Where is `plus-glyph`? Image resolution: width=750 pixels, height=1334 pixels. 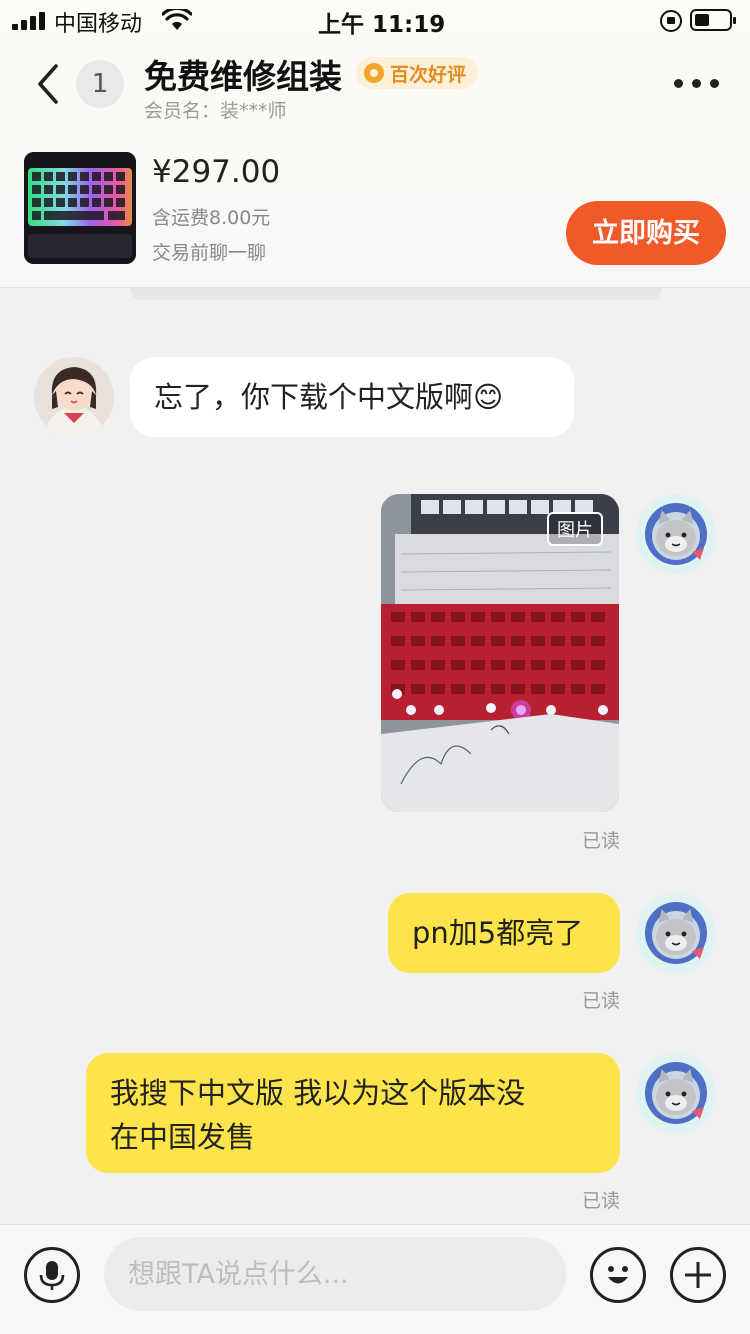 plus-glyph is located at coordinates (698, 1275).